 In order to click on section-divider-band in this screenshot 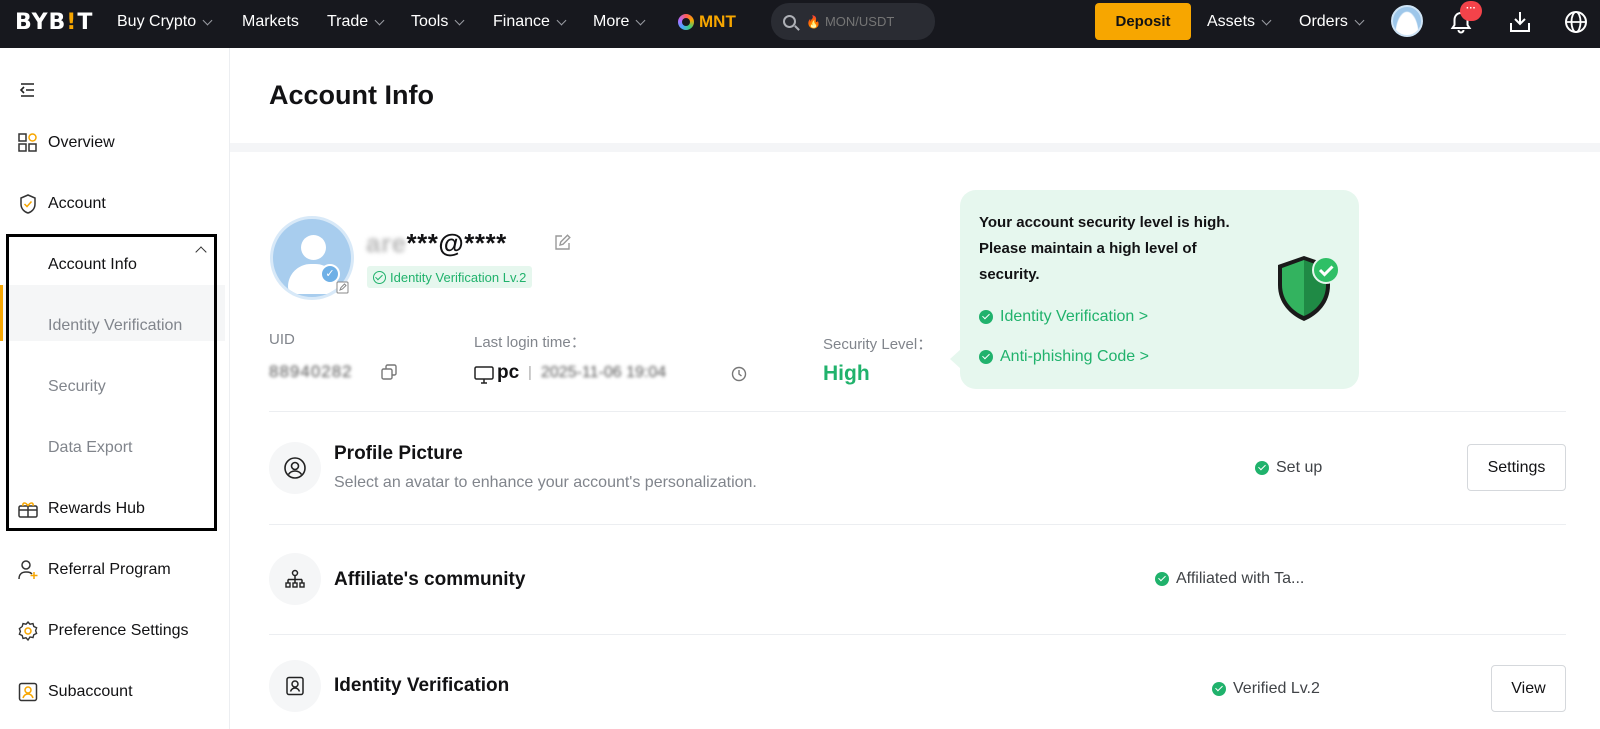, I will do `click(915, 147)`.